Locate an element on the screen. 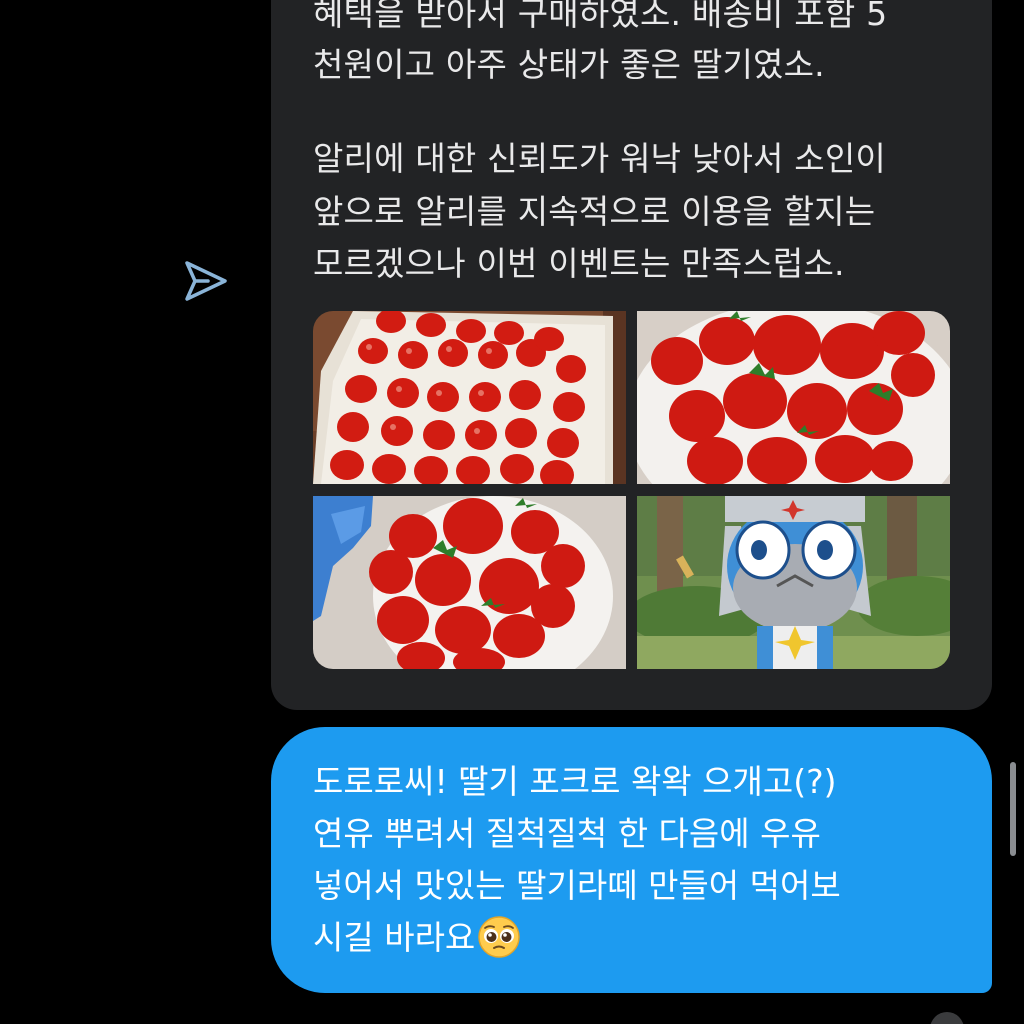 This screenshot has width=1024, height=1024. photo-strawberry-tray is located at coordinates (469, 397).